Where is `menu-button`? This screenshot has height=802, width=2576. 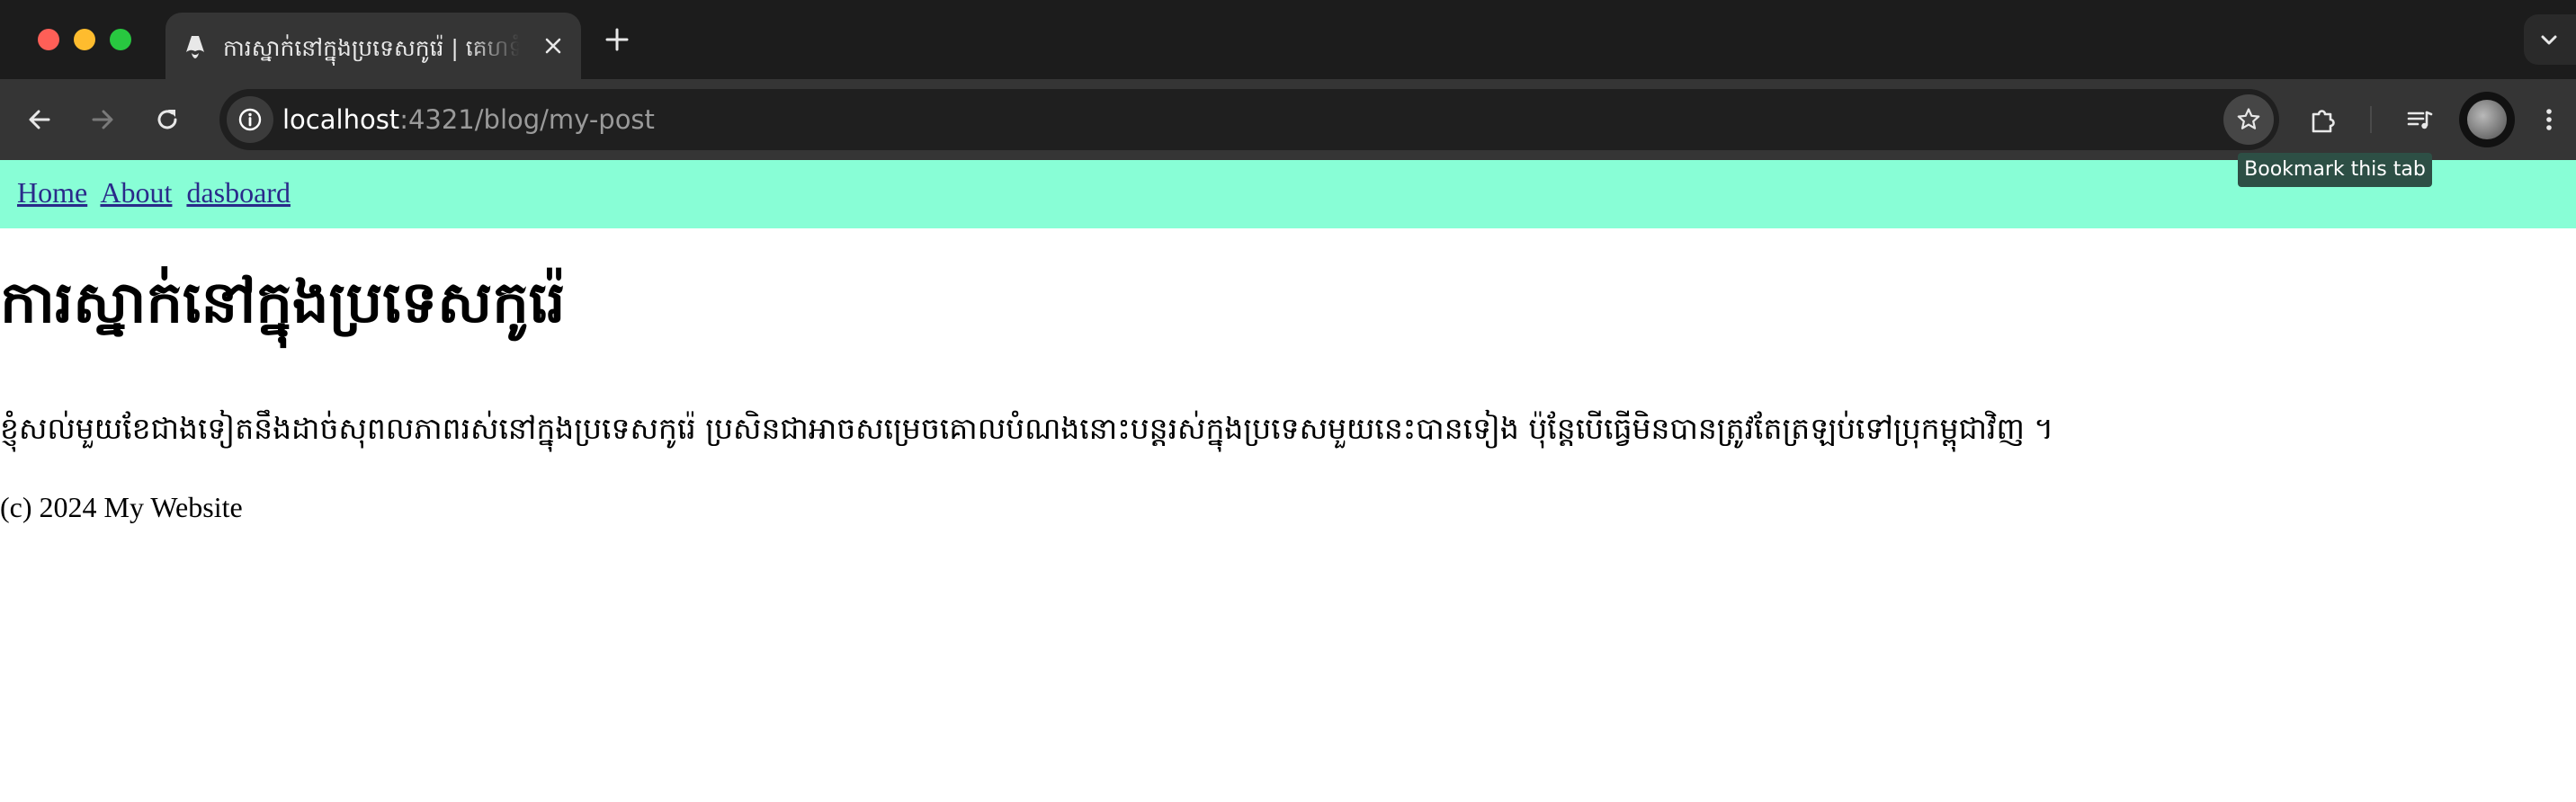
menu-button is located at coordinates (2549, 119).